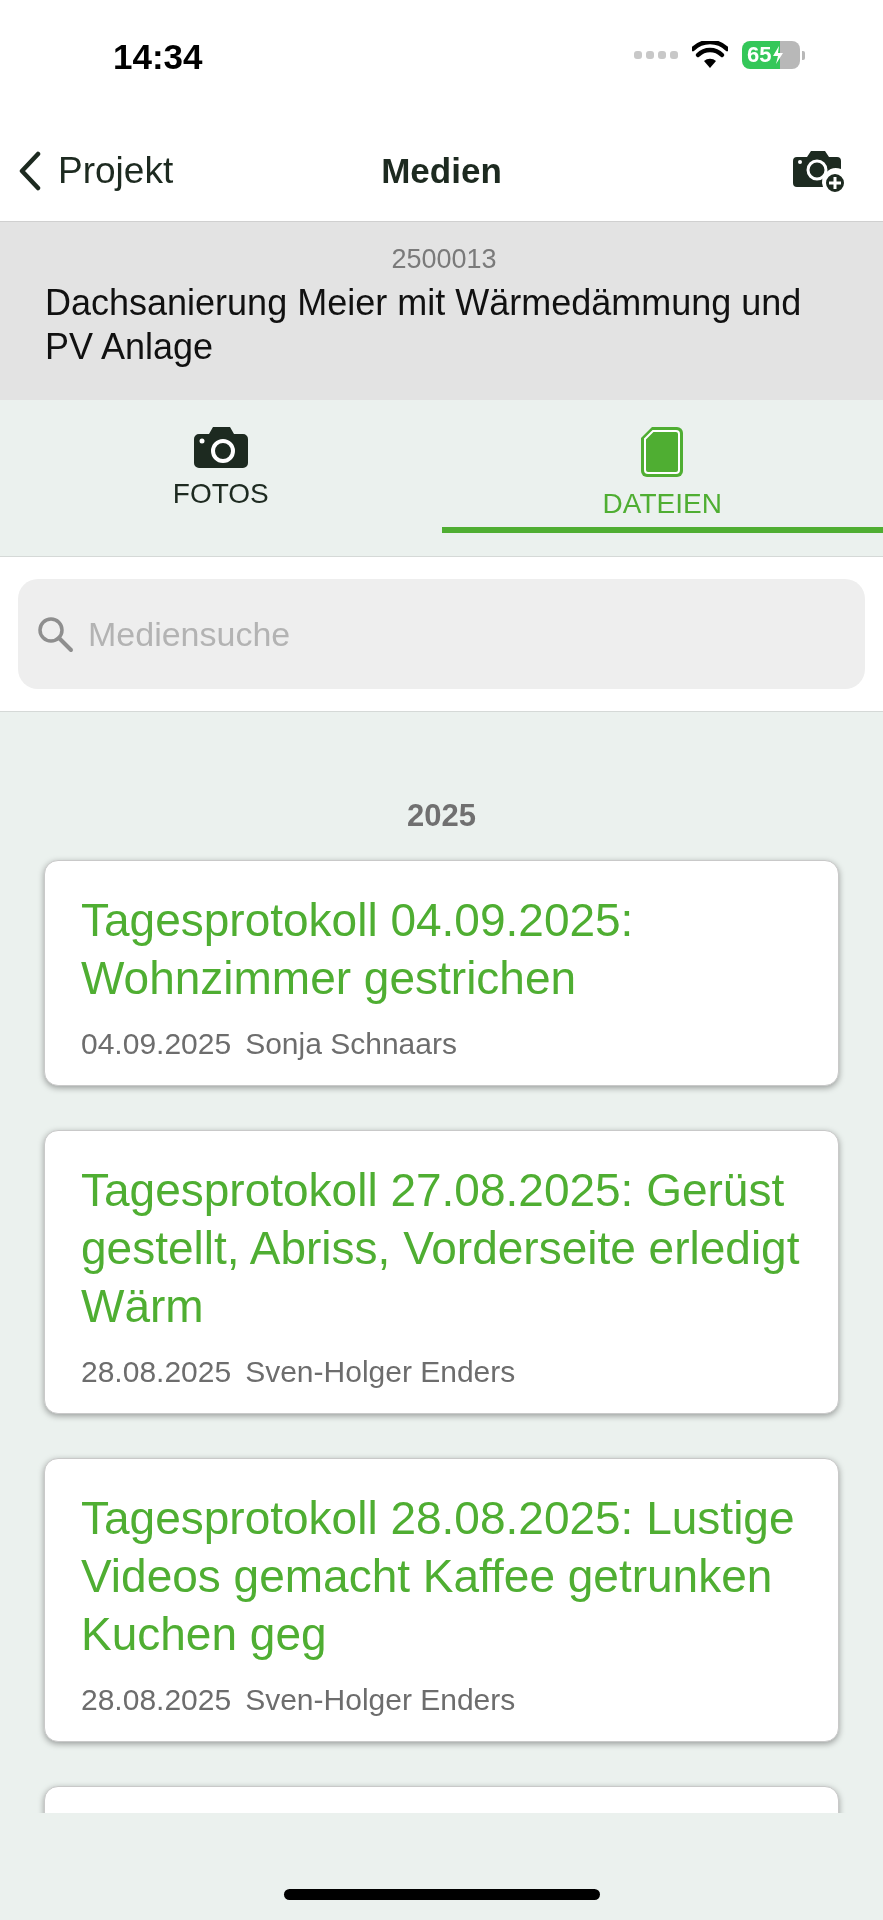 This screenshot has height=1920, width=883. Describe the element at coordinates (710, 55) in the screenshot. I see `wifi-icon` at that location.